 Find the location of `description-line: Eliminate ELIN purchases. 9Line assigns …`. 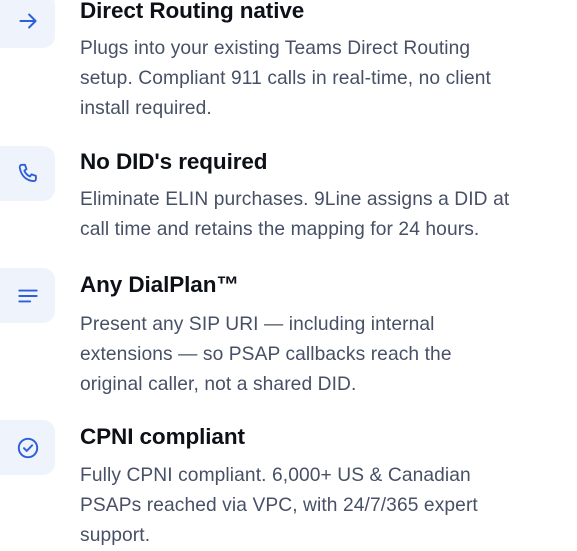

description-line: Eliminate ELIN purchases. 9Line assigns … is located at coordinates (295, 199).